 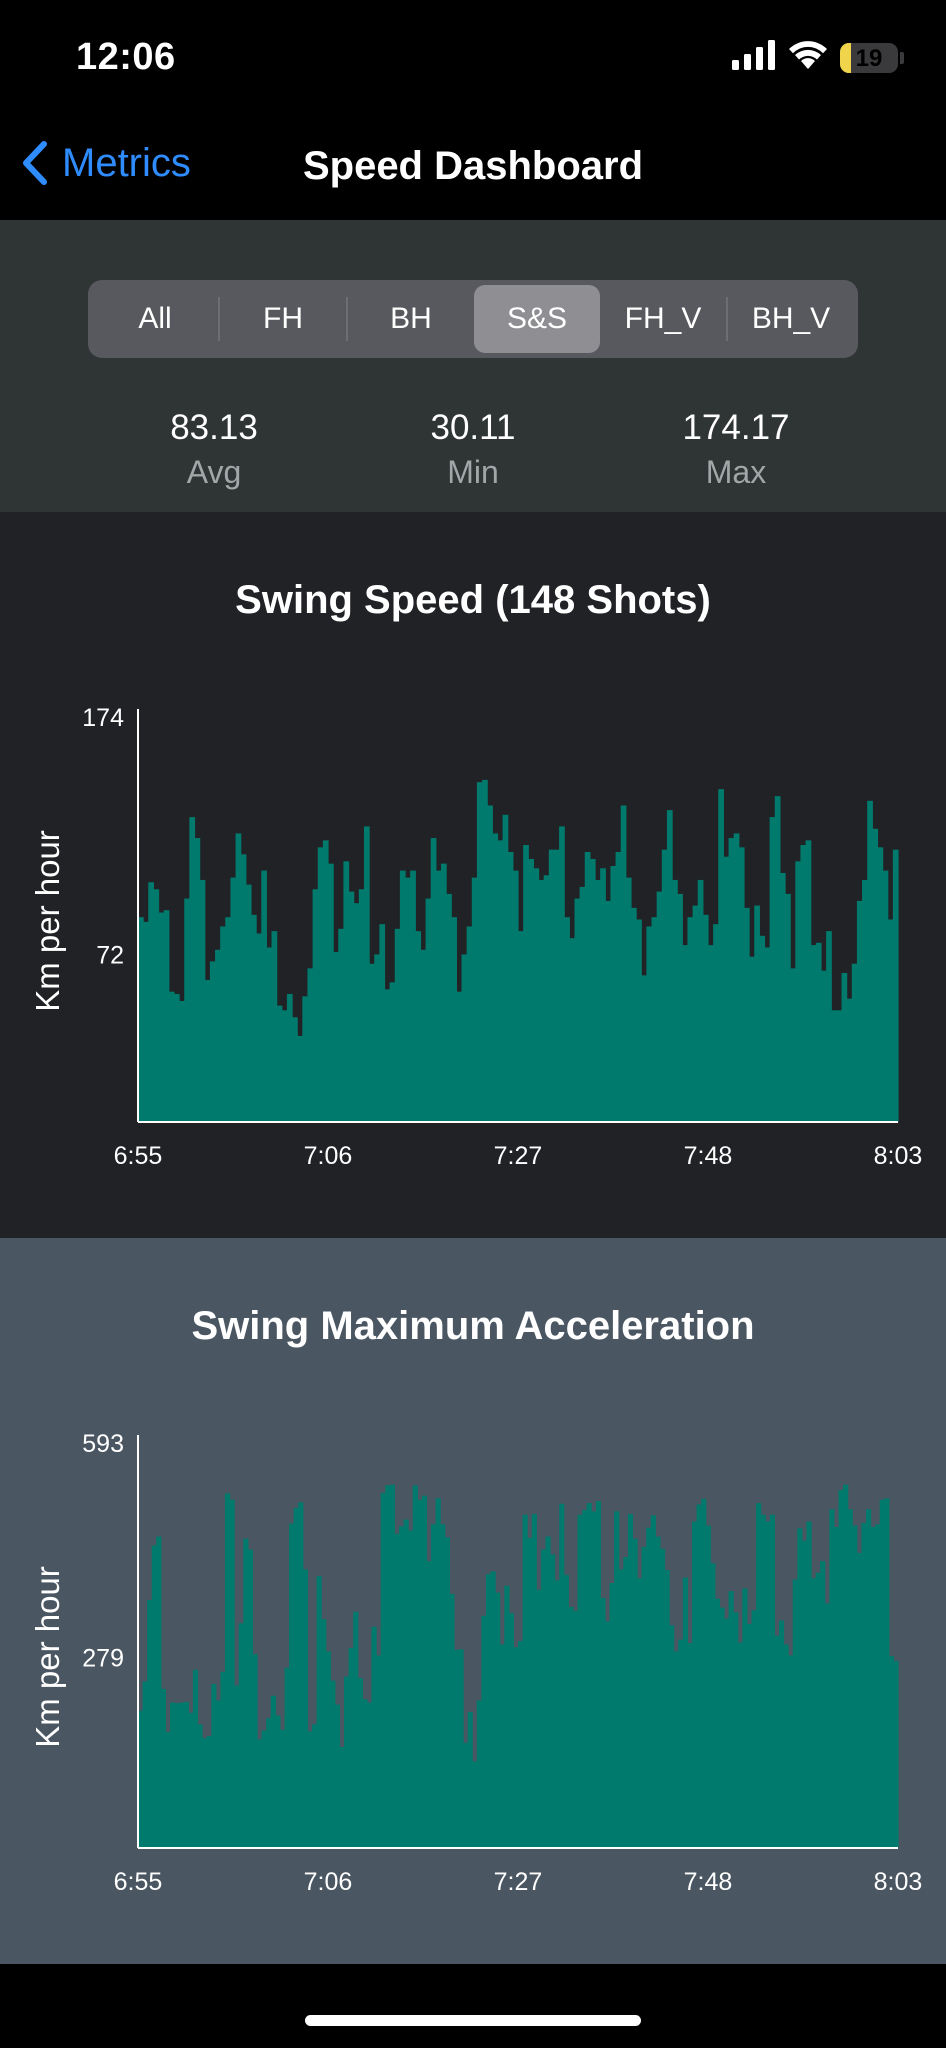 What do you see at coordinates (808, 57) in the screenshot?
I see `wifi-icon` at bounding box center [808, 57].